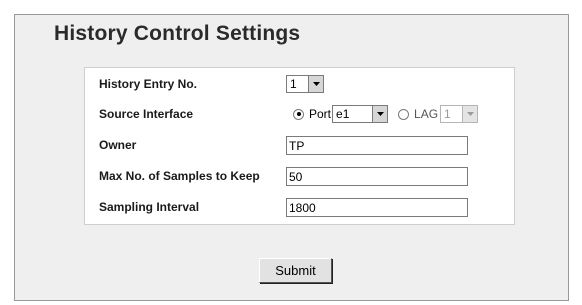 The width and height of the screenshot is (582, 305). I want to click on port-select: e1, so click(360, 114).